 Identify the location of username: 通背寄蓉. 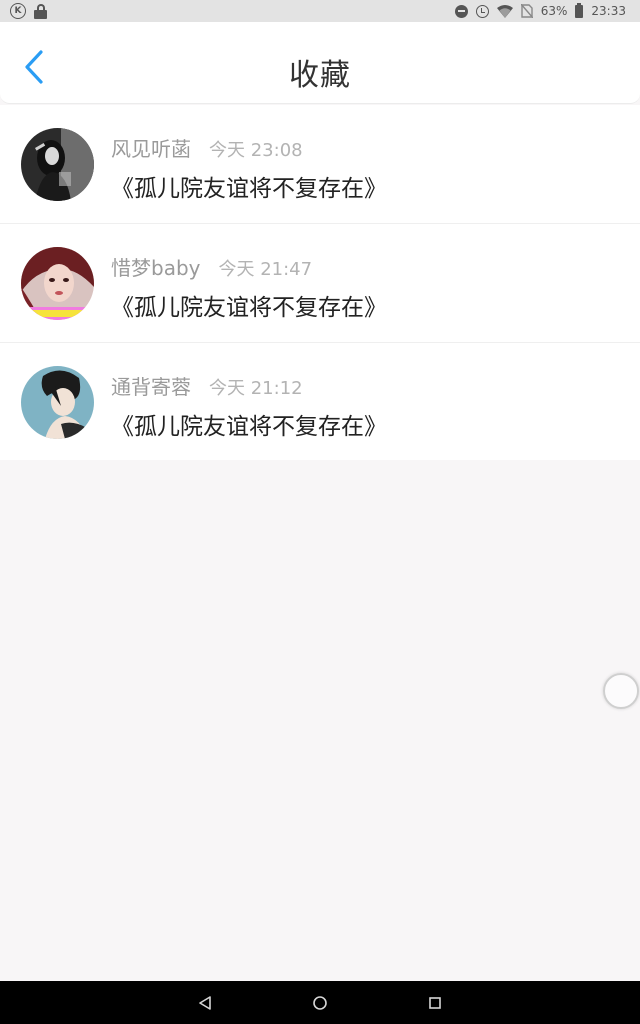
(151, 385).